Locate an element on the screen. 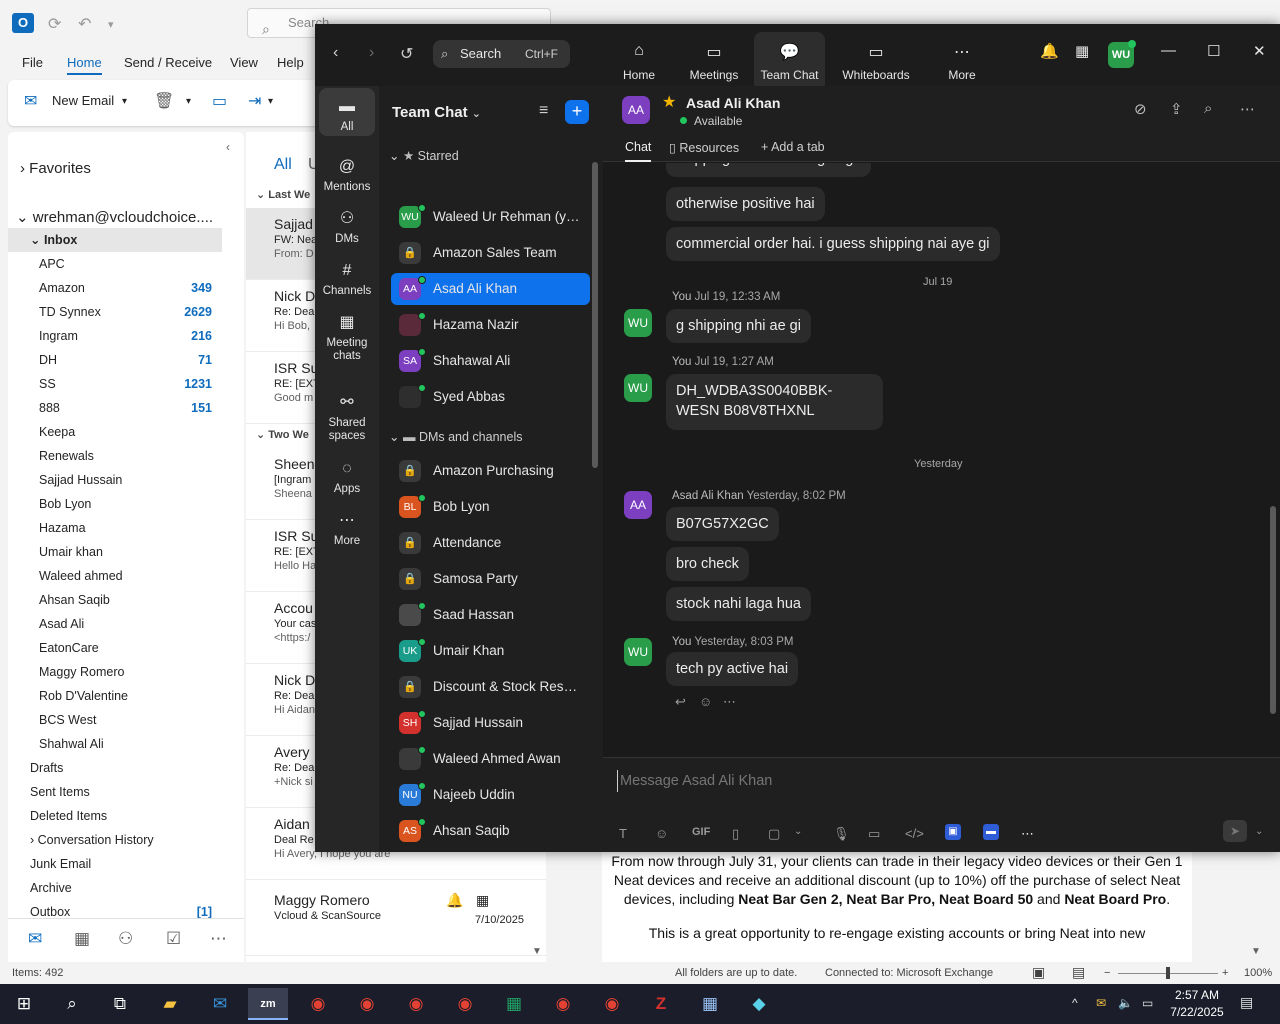  message-bubble: tech py active hai is located at coordinates (732, 669).